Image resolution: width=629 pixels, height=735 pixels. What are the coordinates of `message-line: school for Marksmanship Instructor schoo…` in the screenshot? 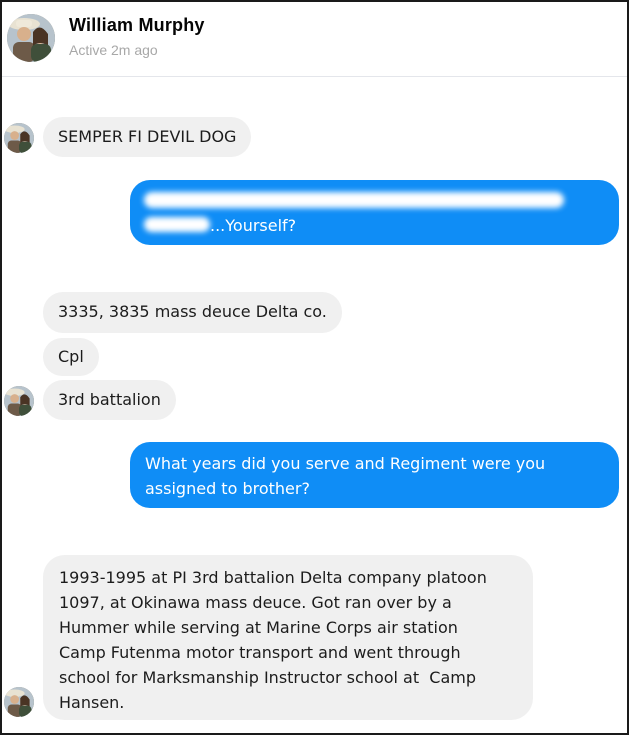 It's located at (268, 677).